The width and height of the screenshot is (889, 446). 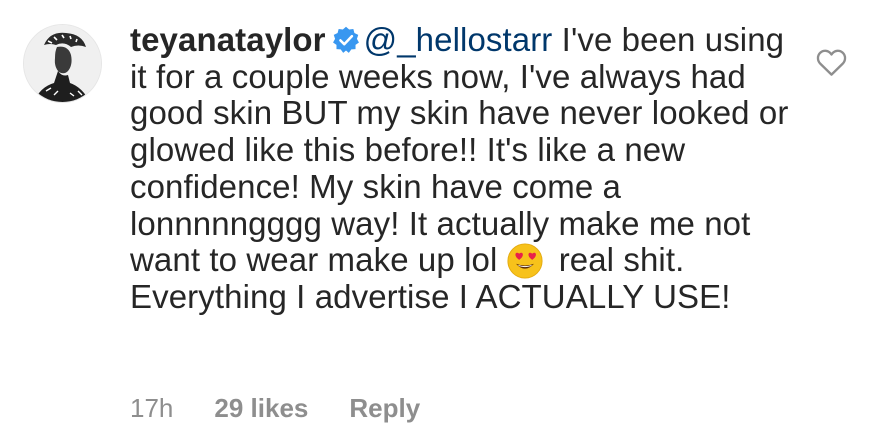 What do you see at coordinates (151, 408) in the screenshot?
I see `comment-timestamp: 17h` at bounding box center [151, 408].